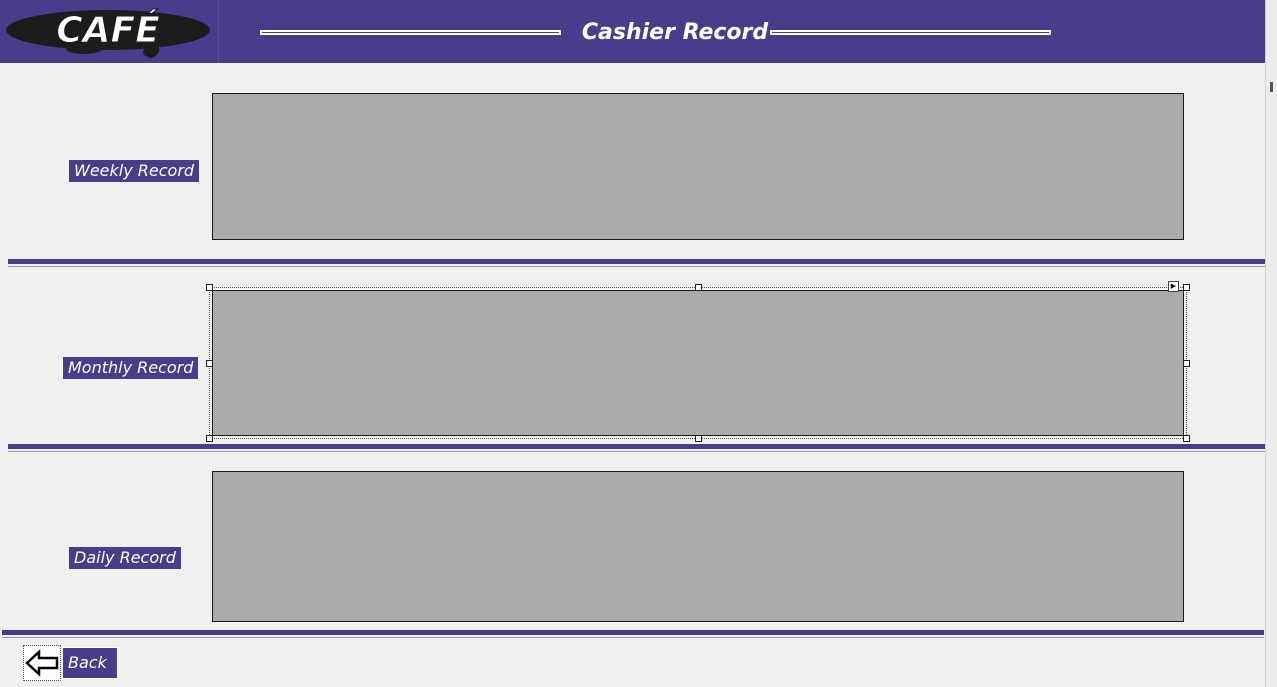 This screenshot has height=687, width=1277. I want to click on svg-text: CAFÉ, so click(108, 30).